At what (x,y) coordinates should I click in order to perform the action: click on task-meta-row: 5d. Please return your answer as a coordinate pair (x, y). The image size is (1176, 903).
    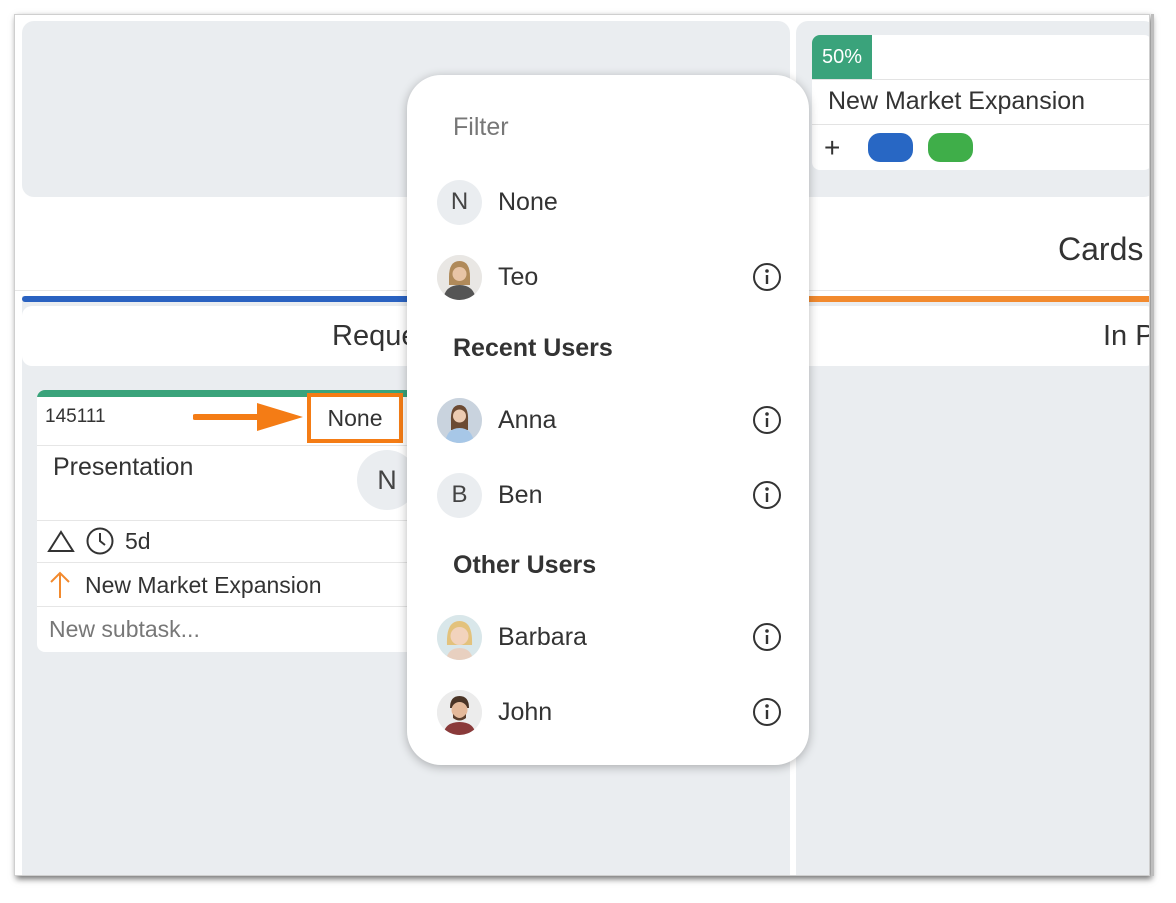
    Looking at the image, I should click on (99, 541).